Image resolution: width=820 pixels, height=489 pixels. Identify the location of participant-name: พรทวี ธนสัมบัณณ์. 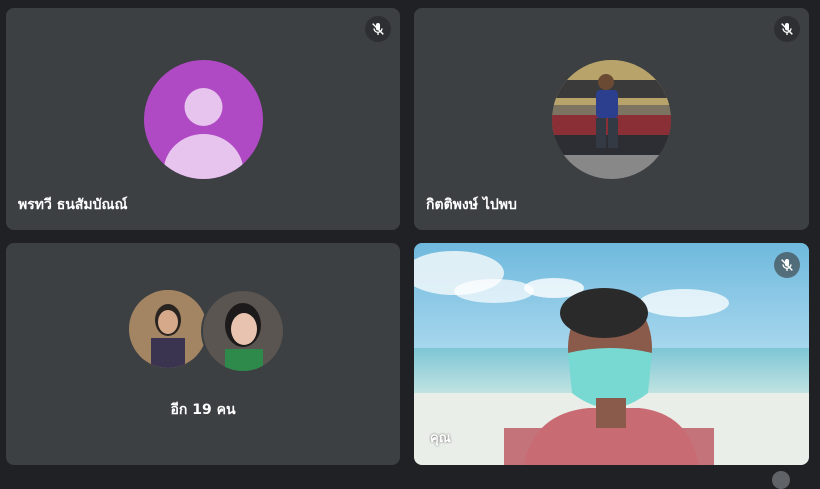
(73, 205).